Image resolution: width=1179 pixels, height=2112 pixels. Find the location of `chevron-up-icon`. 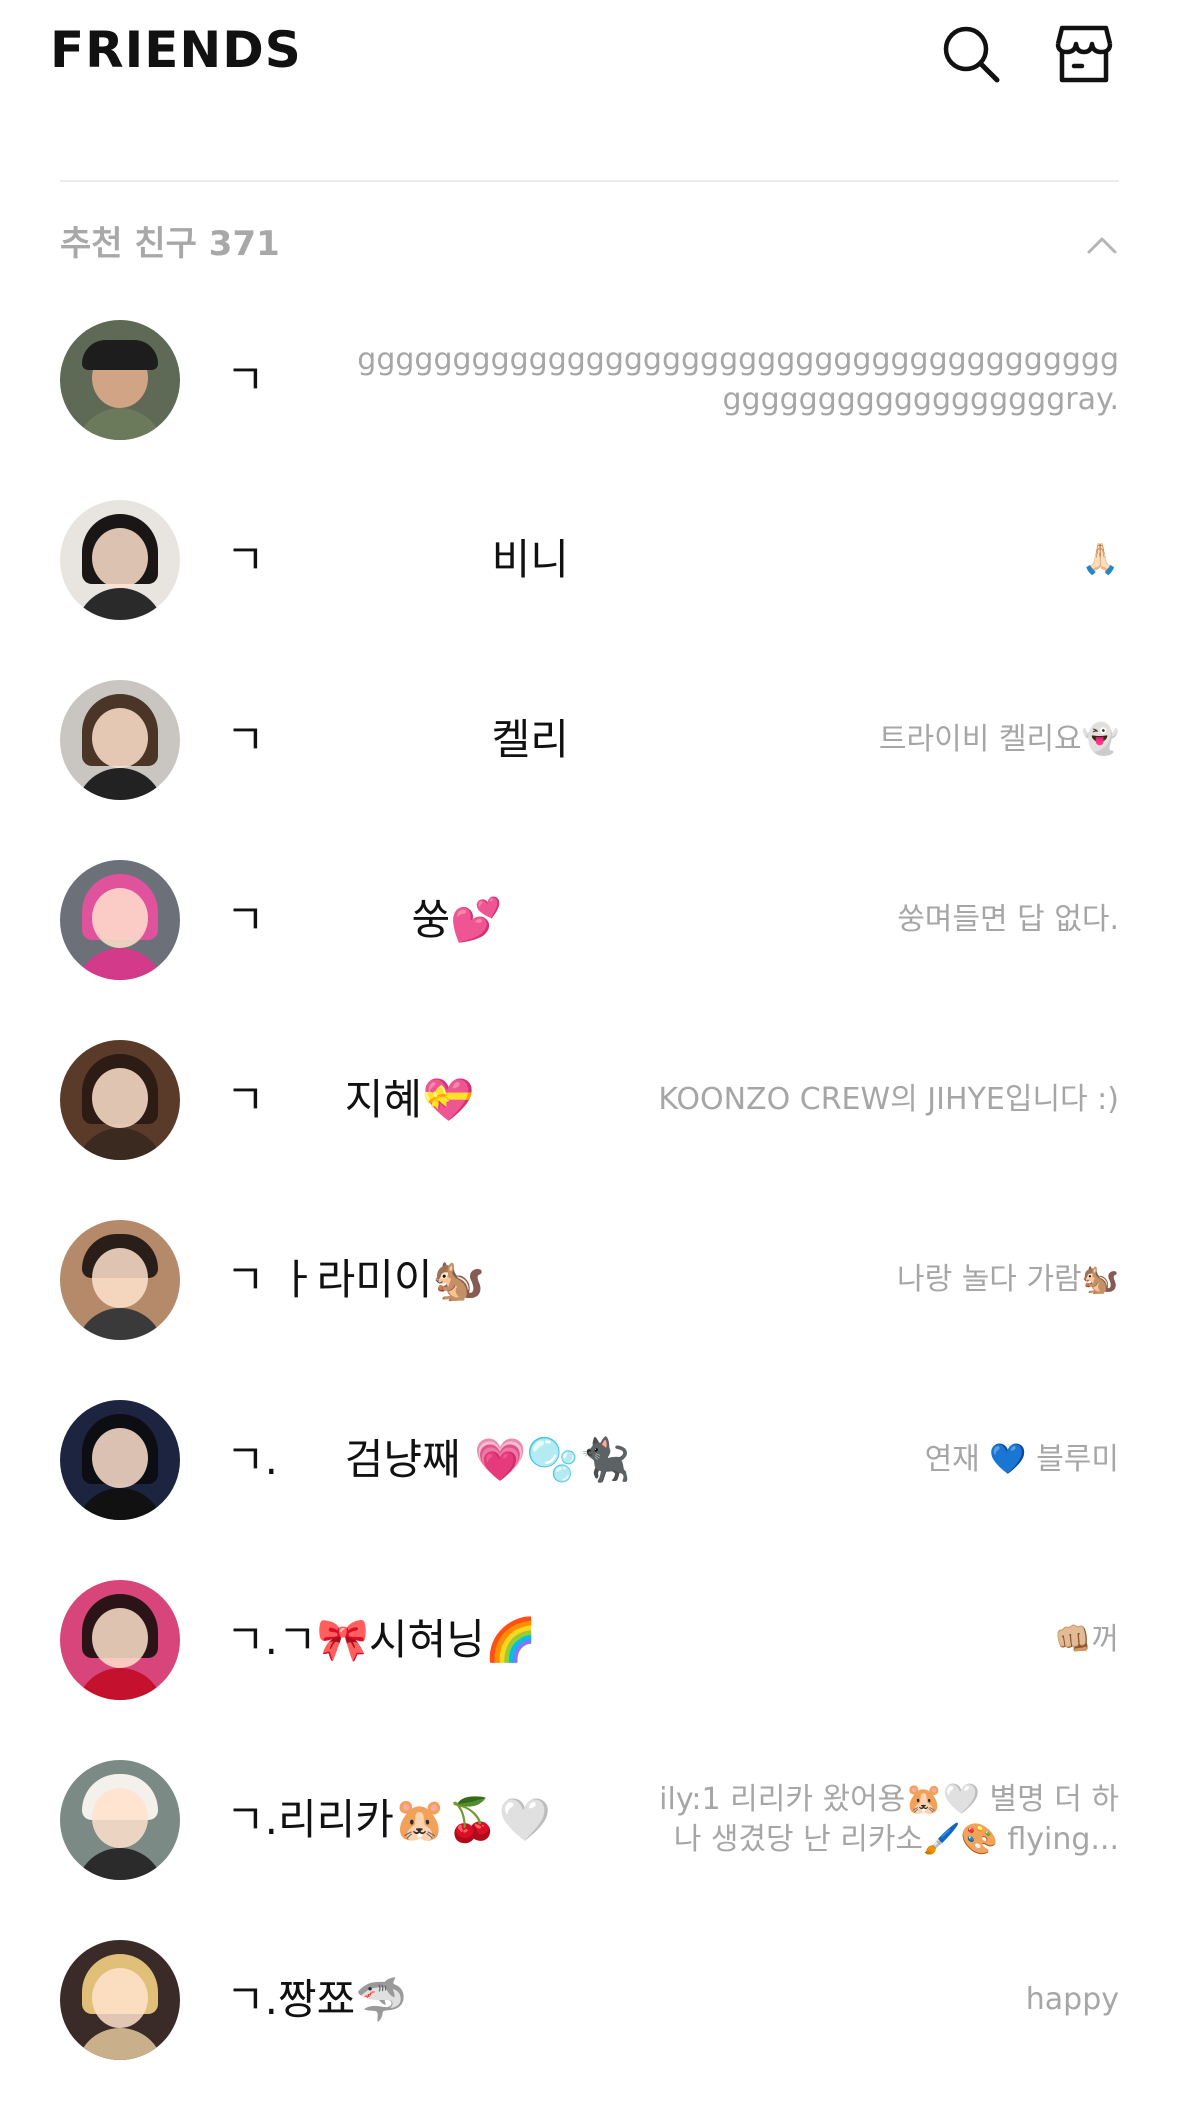

chevron-up-icon is located at coordinates (1102, 245).